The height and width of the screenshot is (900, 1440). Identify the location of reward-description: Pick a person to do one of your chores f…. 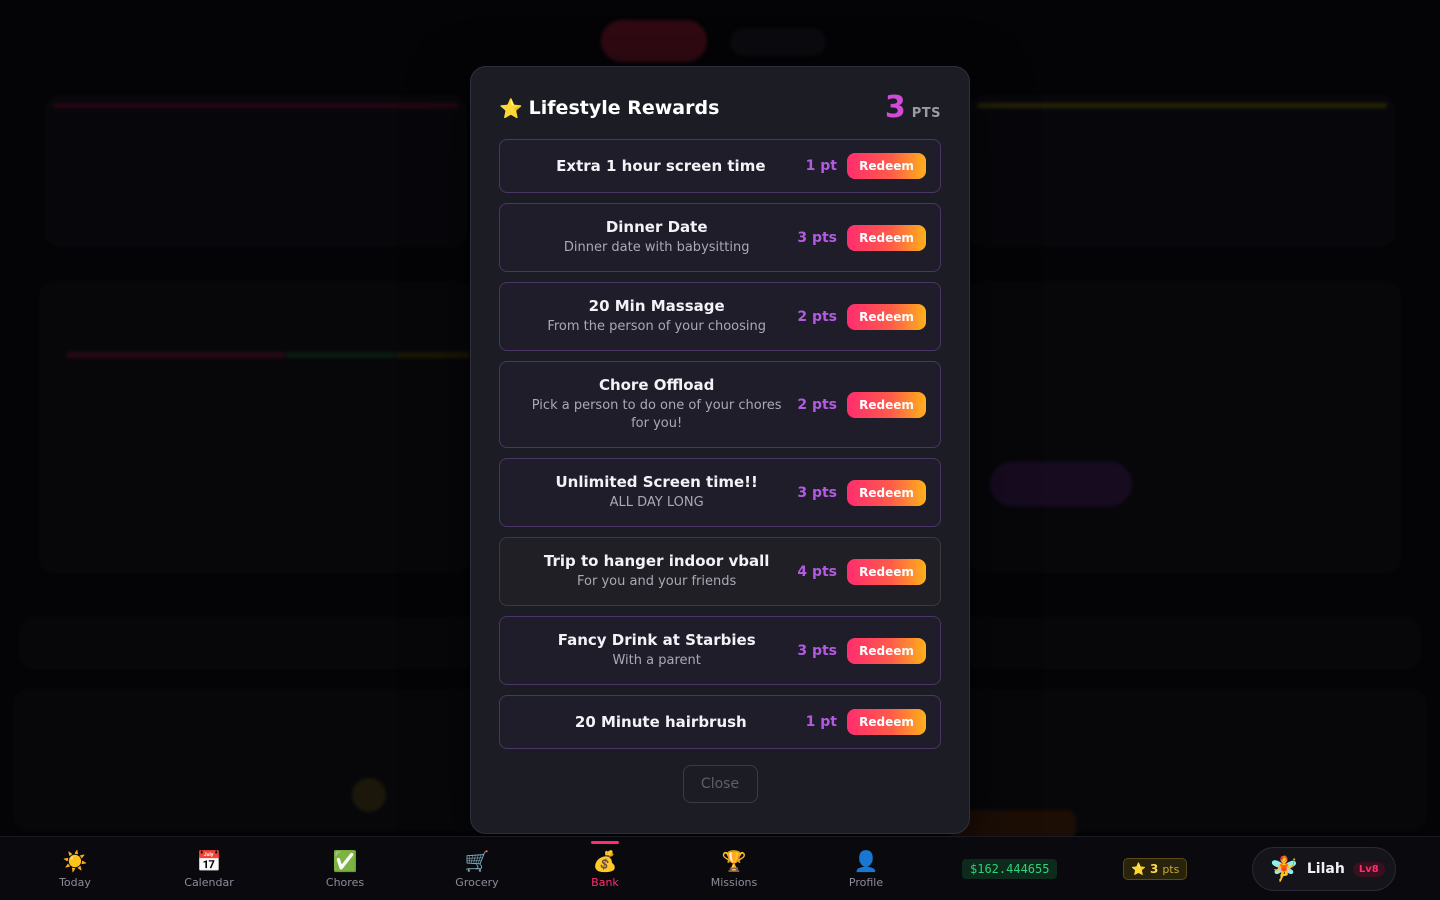
(656, 414).